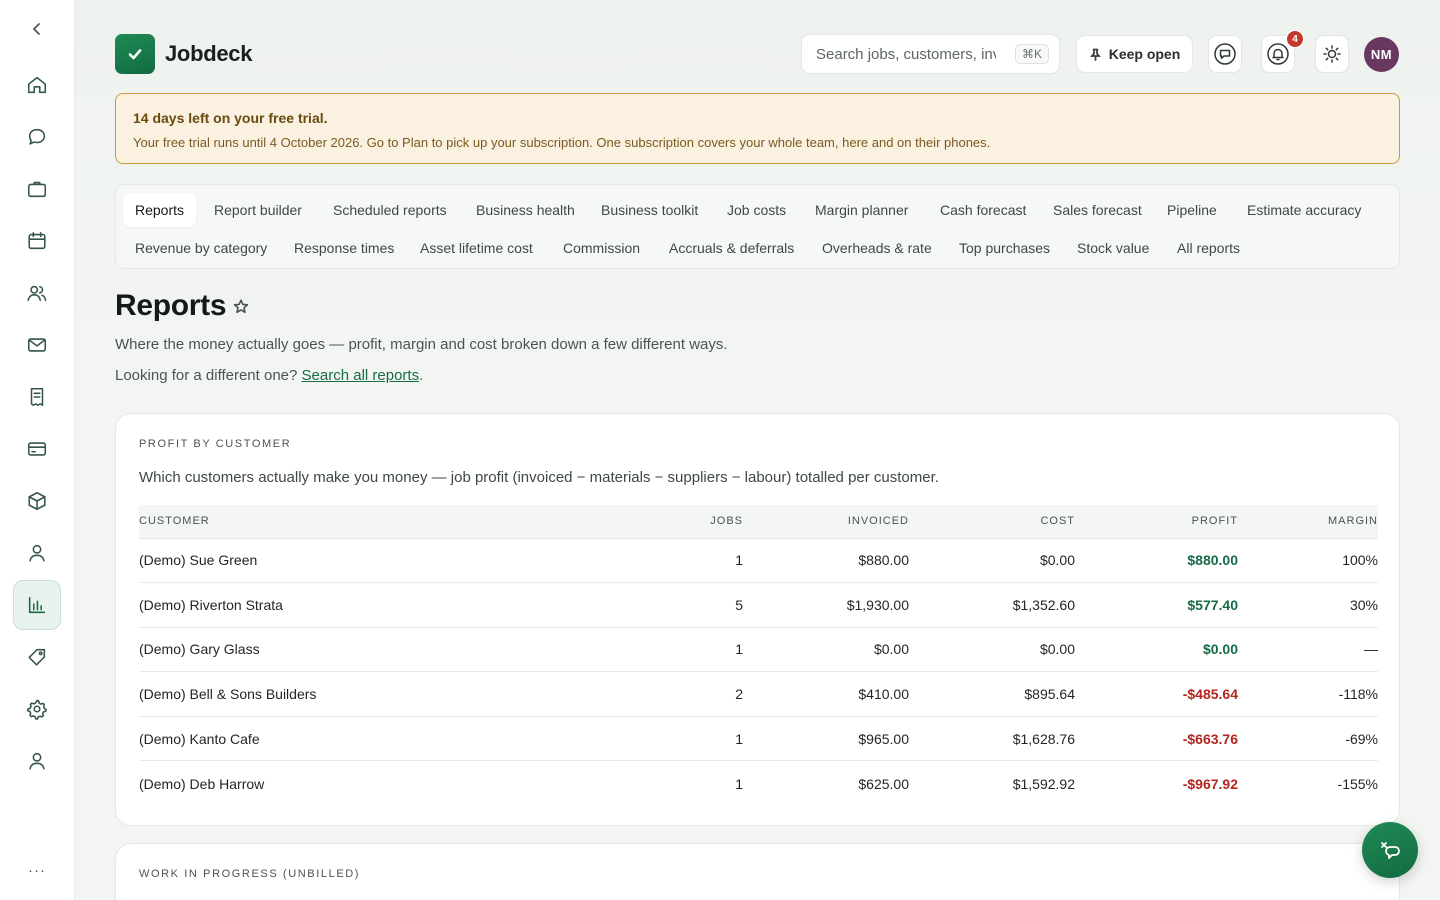 This screenshot has width=1440, height=900. Describe the element at coordinates (1156, 522) in the screenshot. I see `col-profit: PROFIT` at that location.